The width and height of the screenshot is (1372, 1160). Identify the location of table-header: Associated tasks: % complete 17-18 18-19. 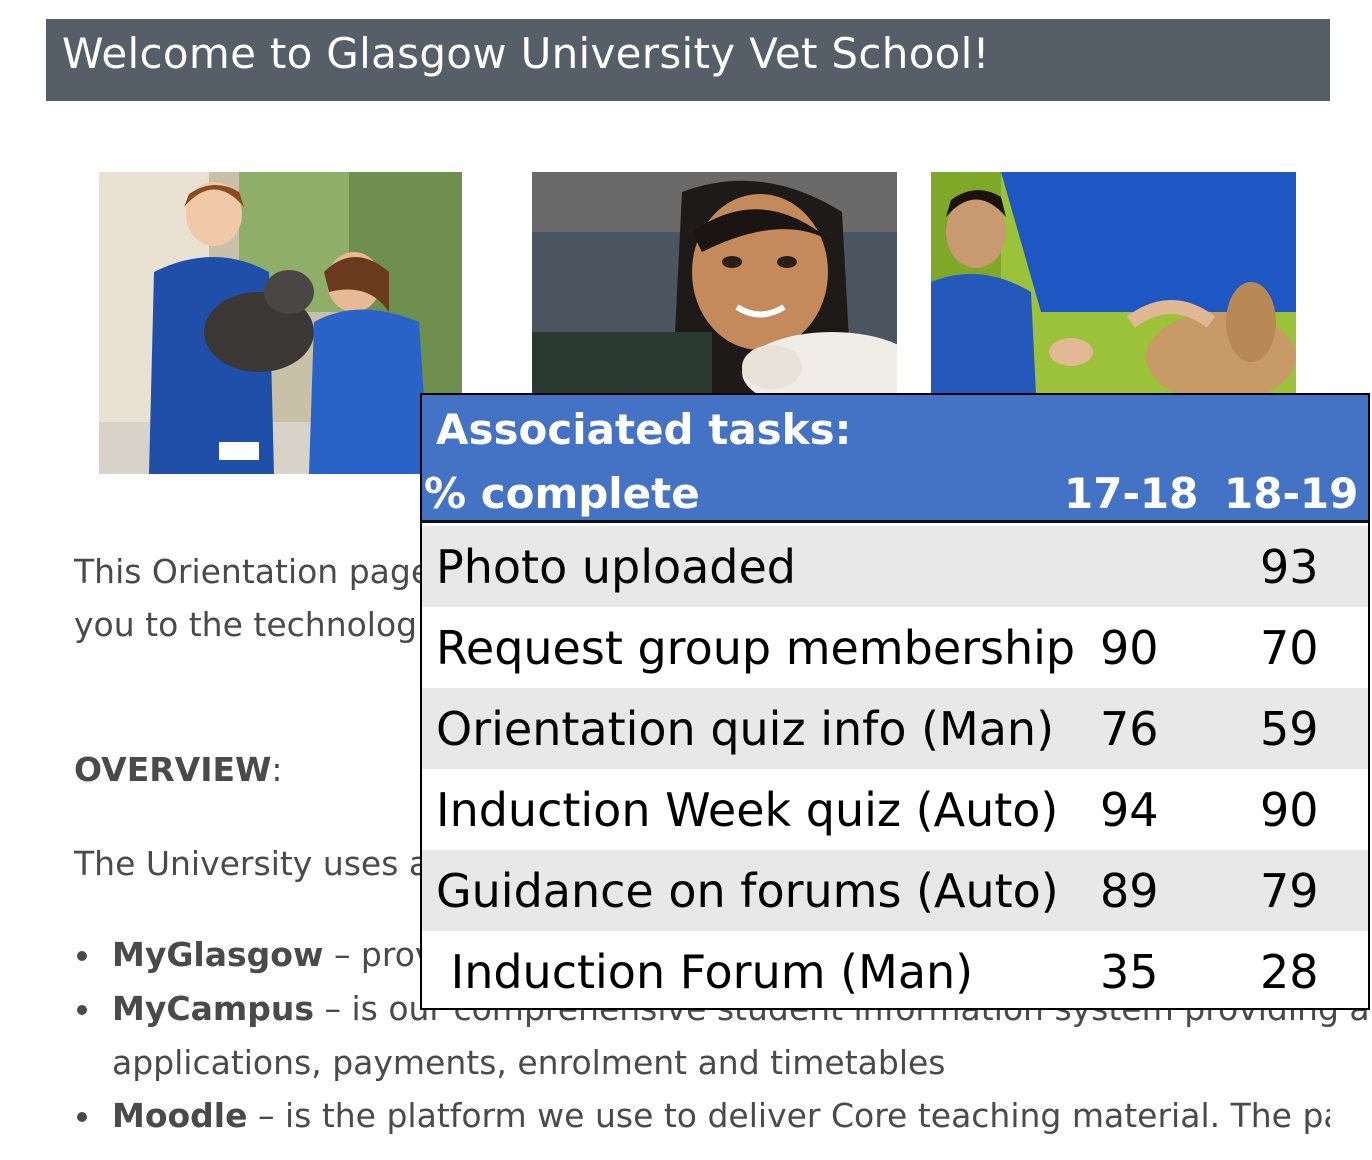
(895, 459).